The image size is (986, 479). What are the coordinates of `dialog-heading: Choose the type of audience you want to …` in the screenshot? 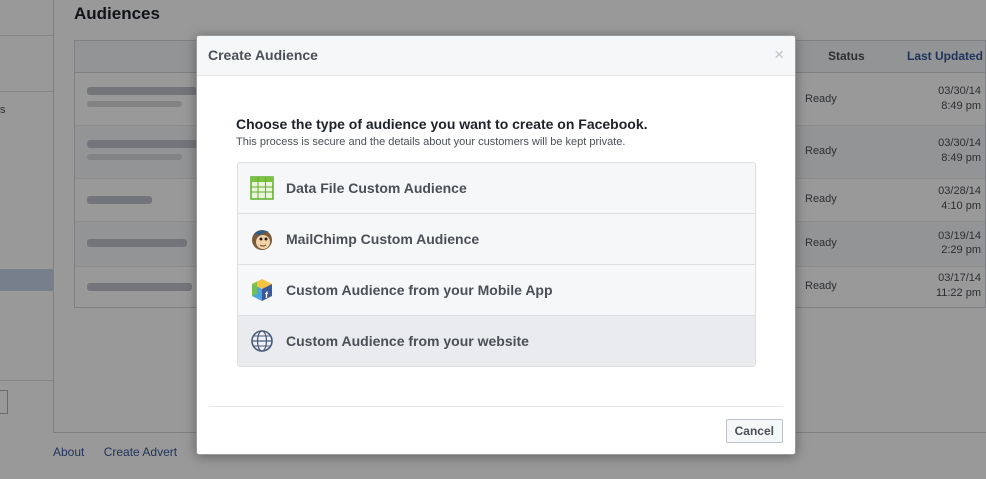 It's located at (442, 124).